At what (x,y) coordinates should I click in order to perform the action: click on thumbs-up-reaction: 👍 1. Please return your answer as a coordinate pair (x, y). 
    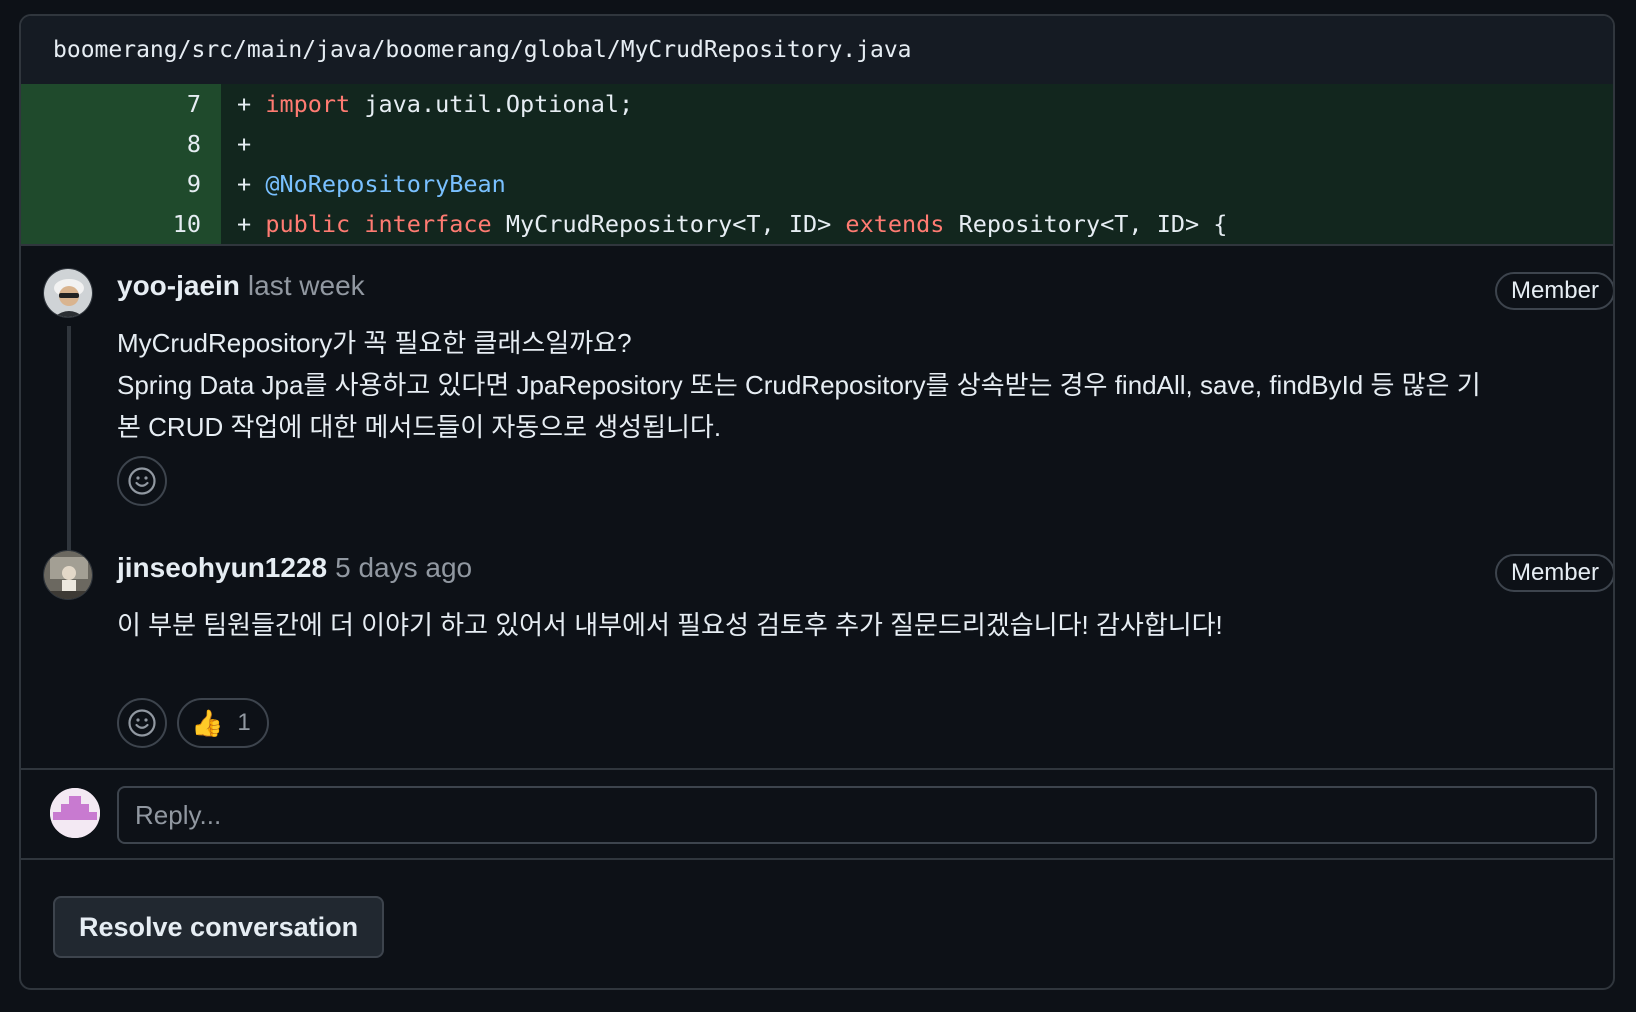
    Looking at the image, I should click on (223, 723).